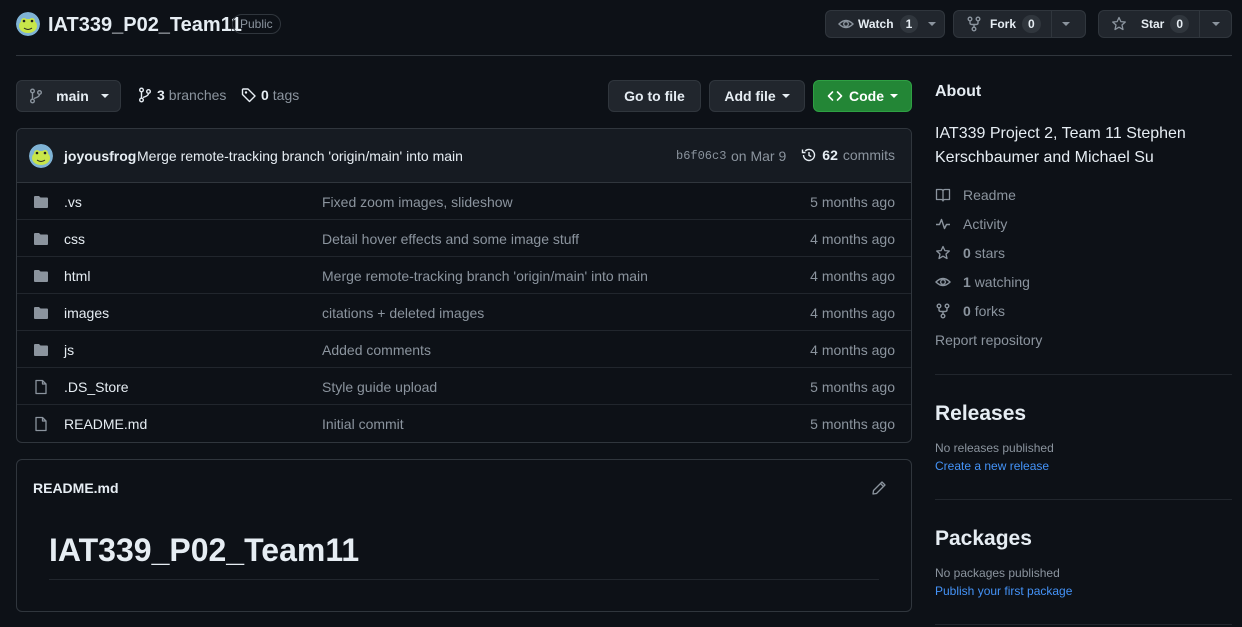 The image size is (1242, 627). I want to click on fork-count: 0, so click(1031, 24).